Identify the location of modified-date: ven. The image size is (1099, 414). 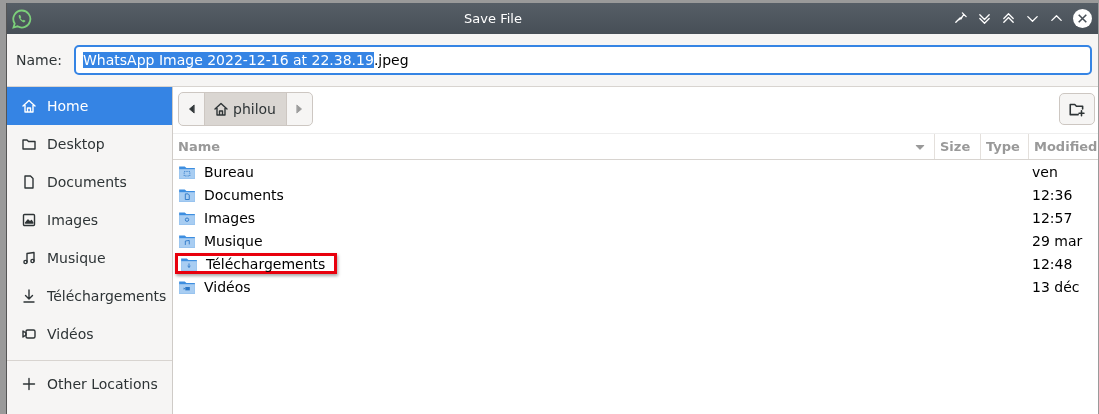
(1045, 171).